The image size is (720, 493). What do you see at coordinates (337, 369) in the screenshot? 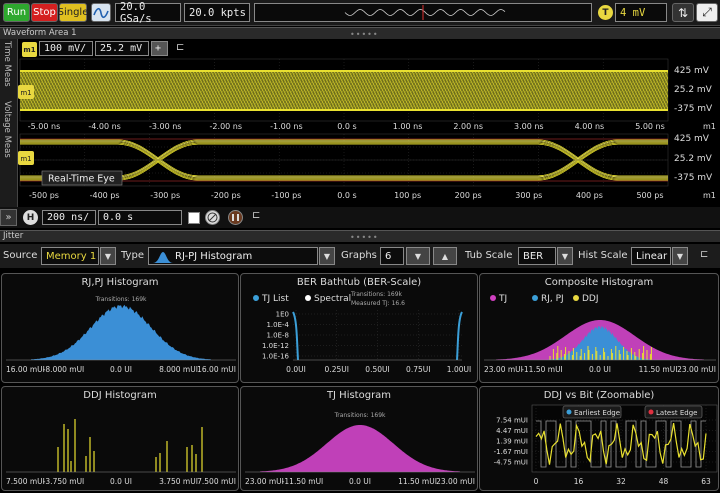
I see `bathtub-x-tick-label: 0.25UI` at bounding box center [337, 369].